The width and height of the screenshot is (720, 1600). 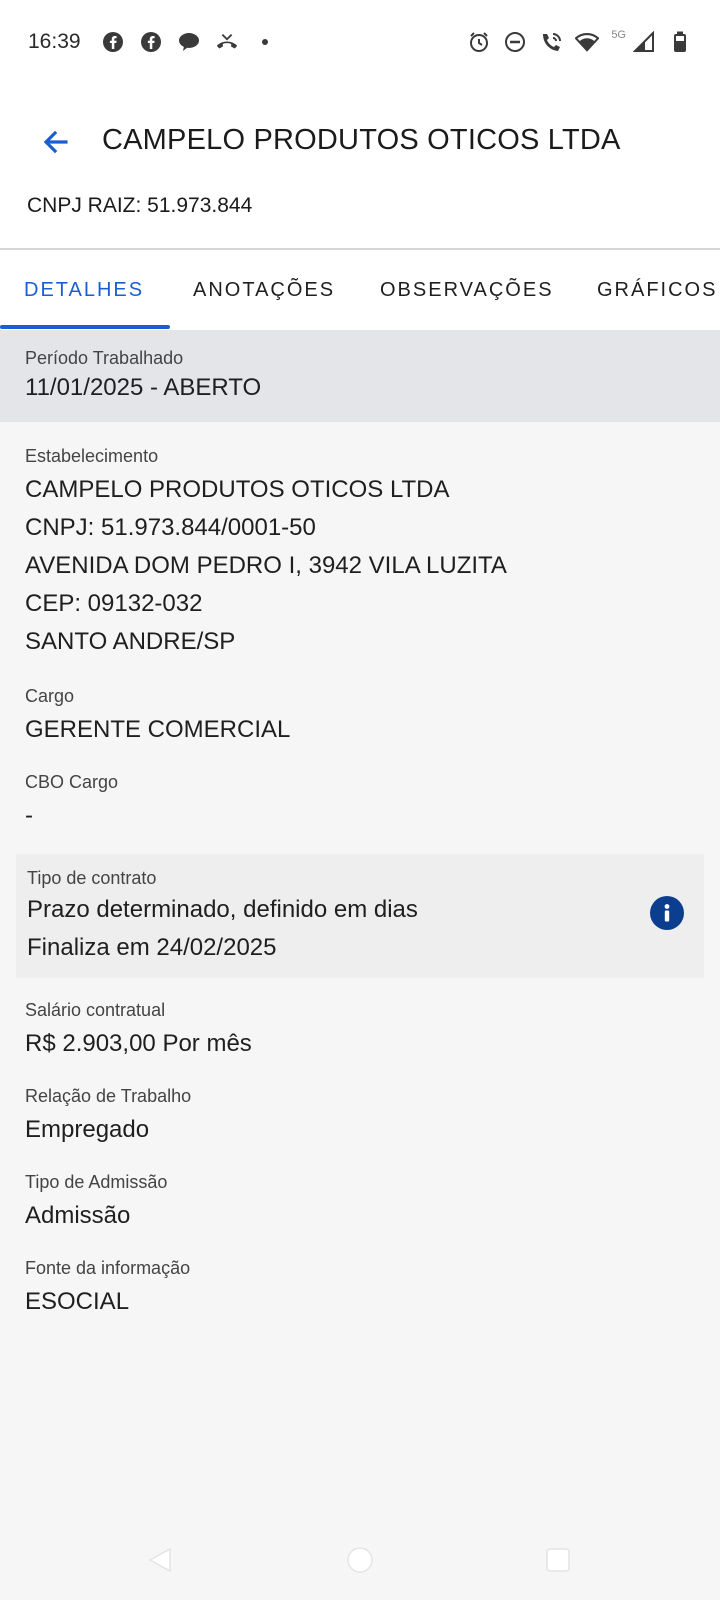 What do you see at coordinates (138, 1043) in the screenshot?
I see `salary-value: R$ 2.903,00 Por mês` at bounding box center [138, 1043].